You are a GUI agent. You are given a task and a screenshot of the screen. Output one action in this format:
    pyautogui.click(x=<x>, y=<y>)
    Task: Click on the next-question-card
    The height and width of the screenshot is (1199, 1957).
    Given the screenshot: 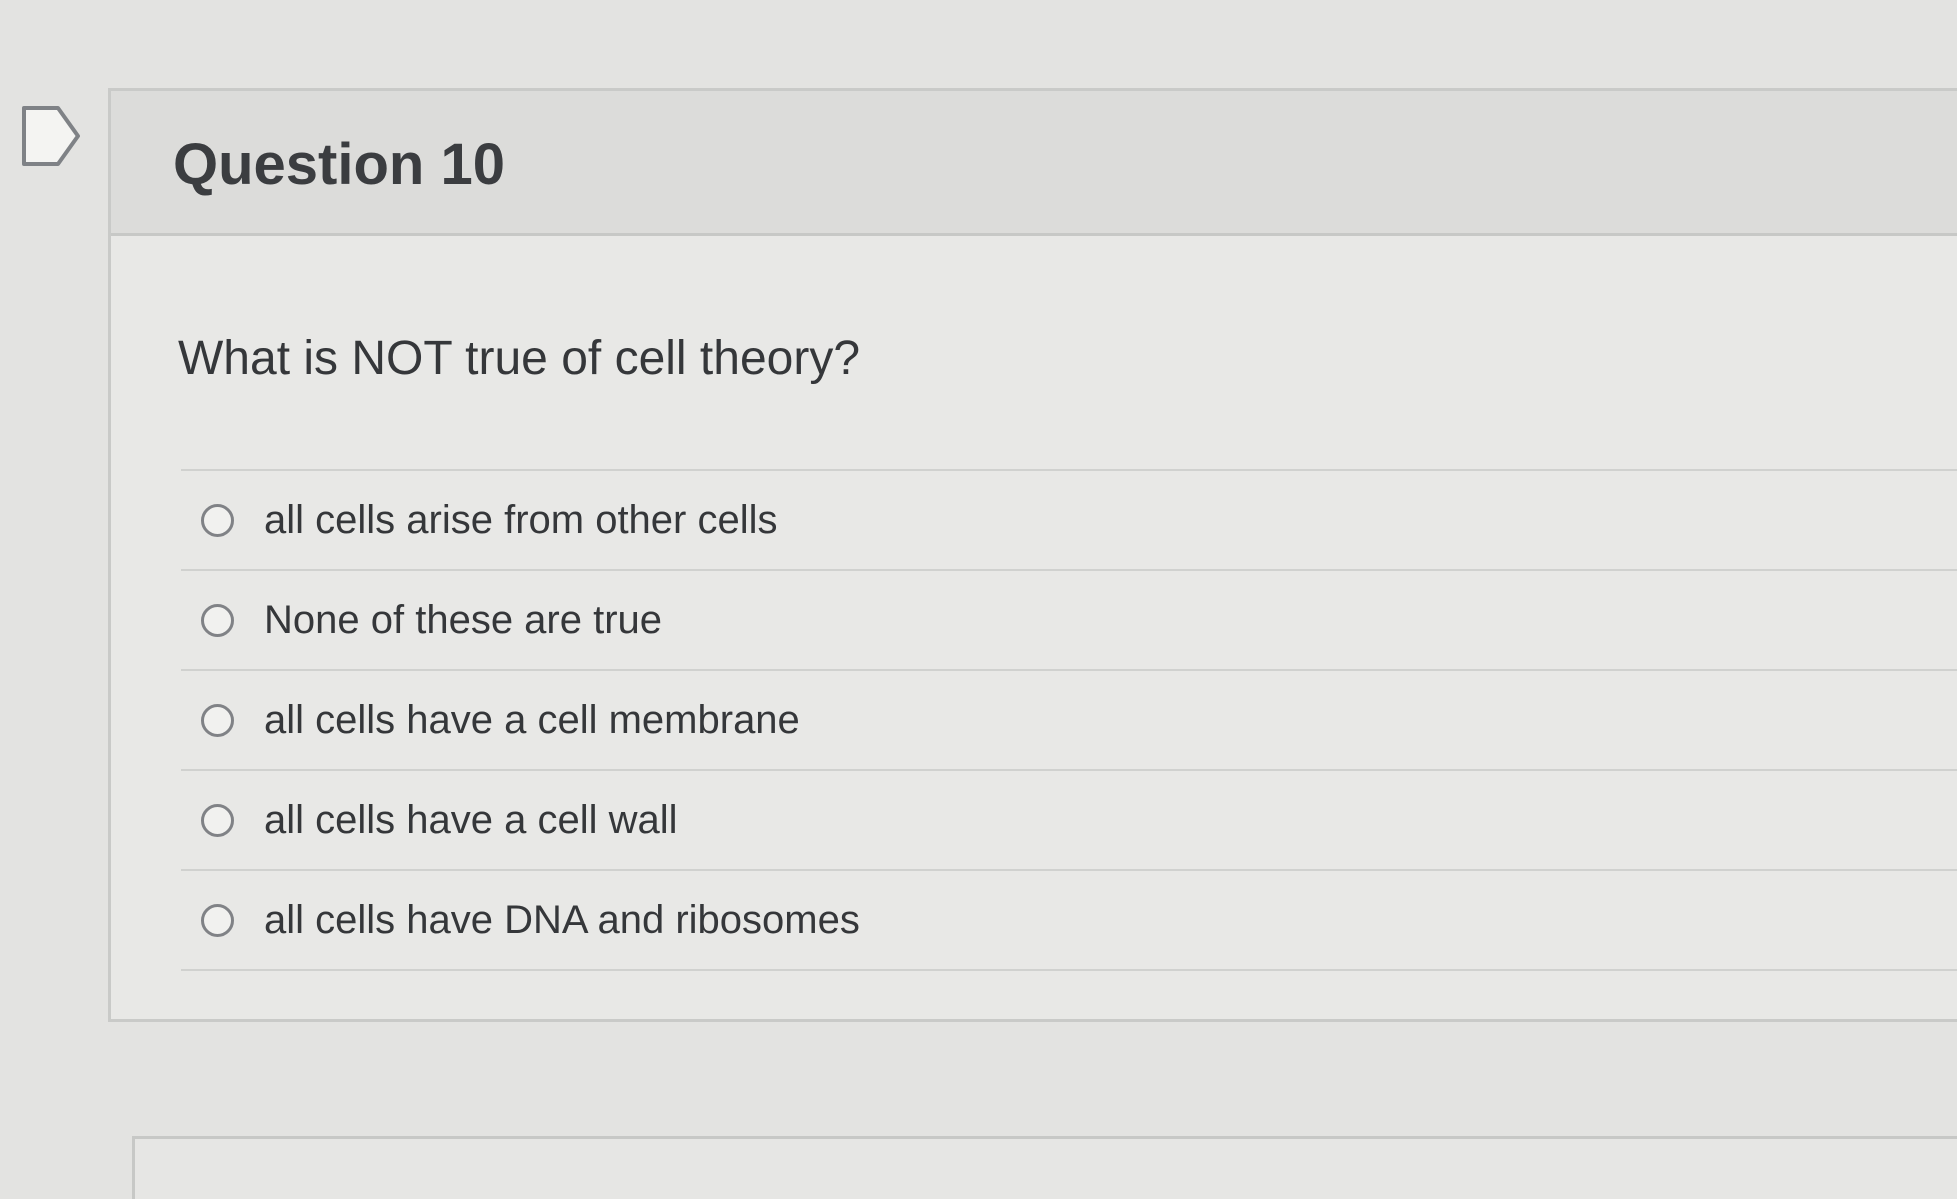 What is the action you would take?
    pyautogui.click(x=1044, y=1167)
    